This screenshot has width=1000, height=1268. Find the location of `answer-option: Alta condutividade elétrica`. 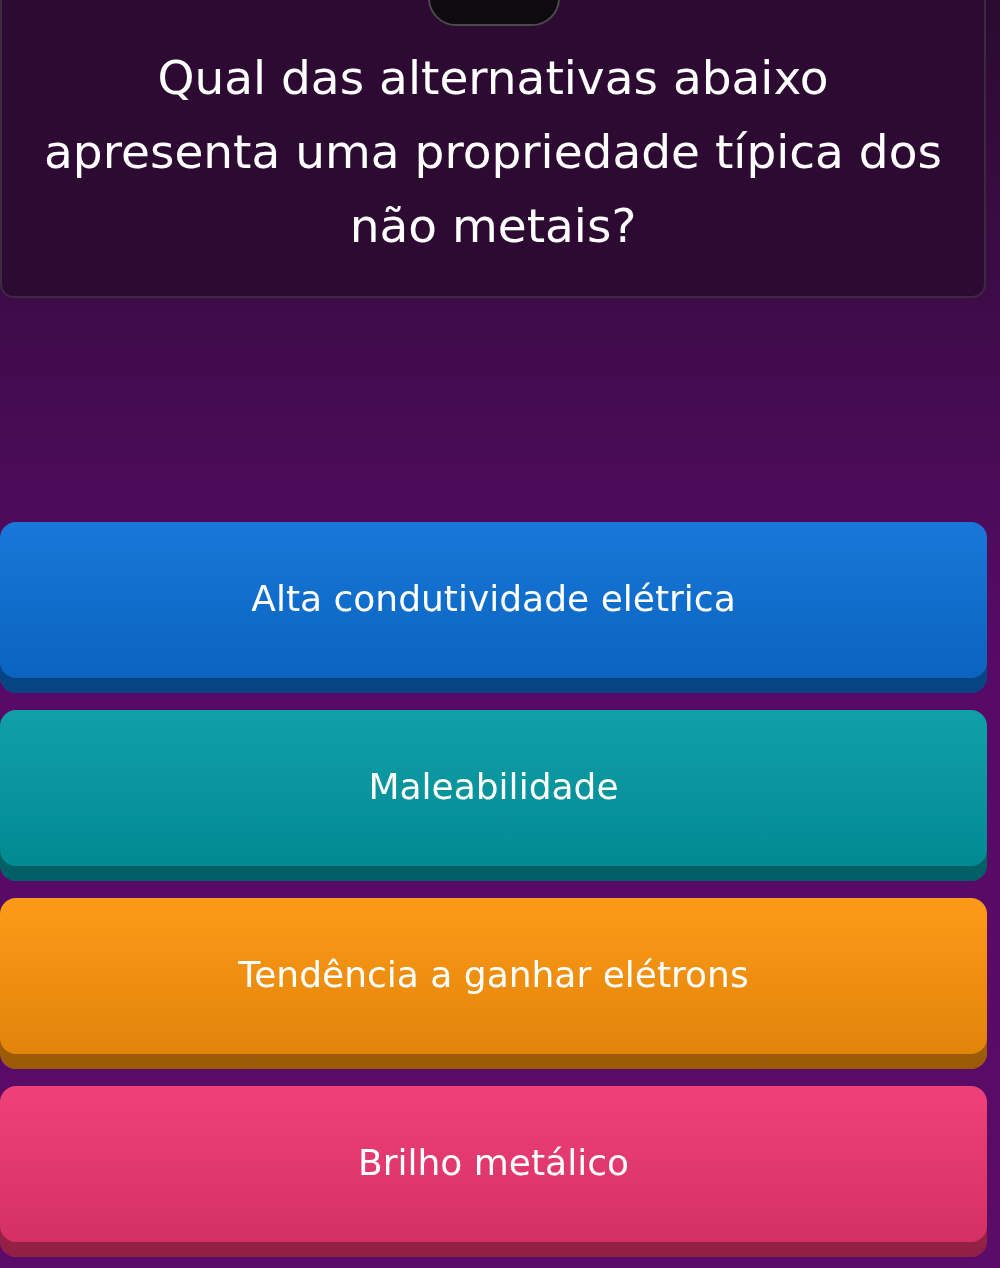

answer-option: Alta condutividade elétrica is located at coordinates (493, 607).